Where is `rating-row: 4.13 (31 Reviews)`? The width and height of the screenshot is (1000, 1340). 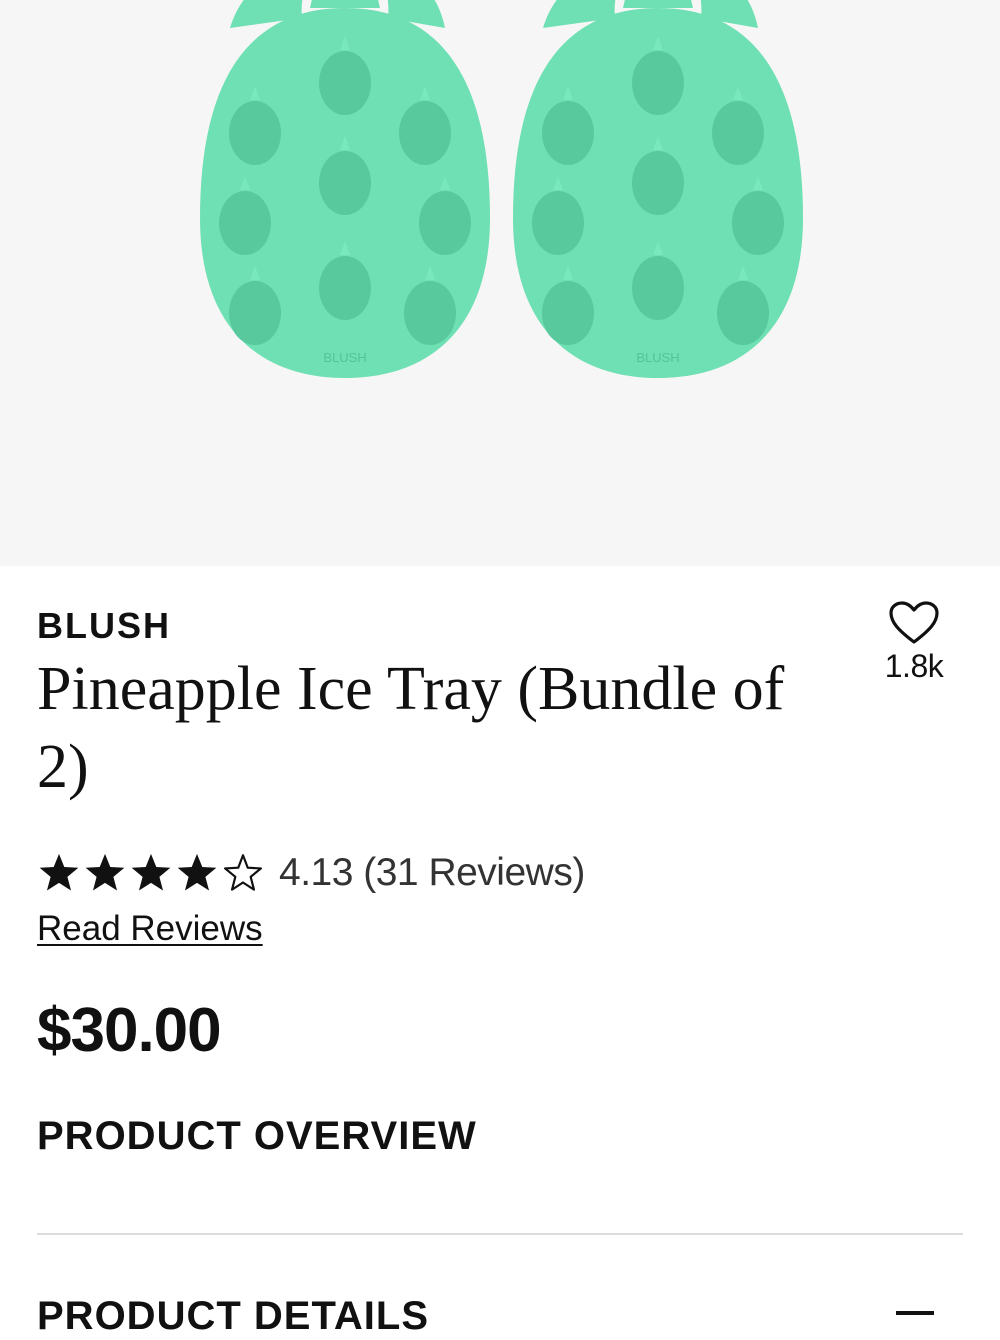 rating-row: 4.13 (31 Reviews) is located at coordinates (311, 873).